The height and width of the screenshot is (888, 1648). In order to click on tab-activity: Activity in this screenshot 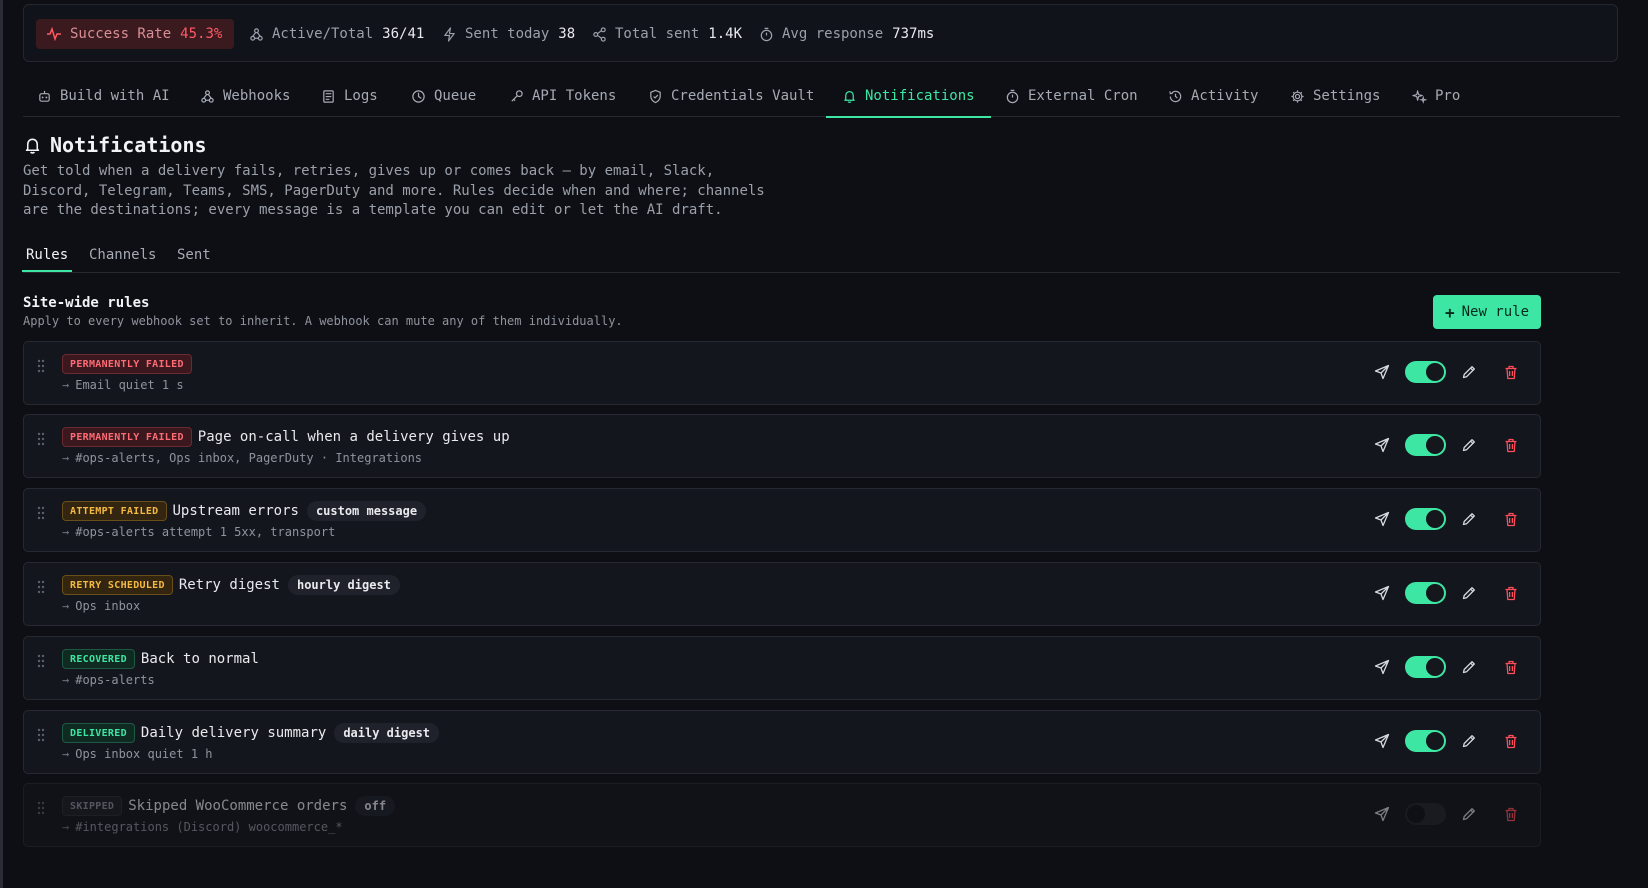, I will do `click(1213, 96)`.